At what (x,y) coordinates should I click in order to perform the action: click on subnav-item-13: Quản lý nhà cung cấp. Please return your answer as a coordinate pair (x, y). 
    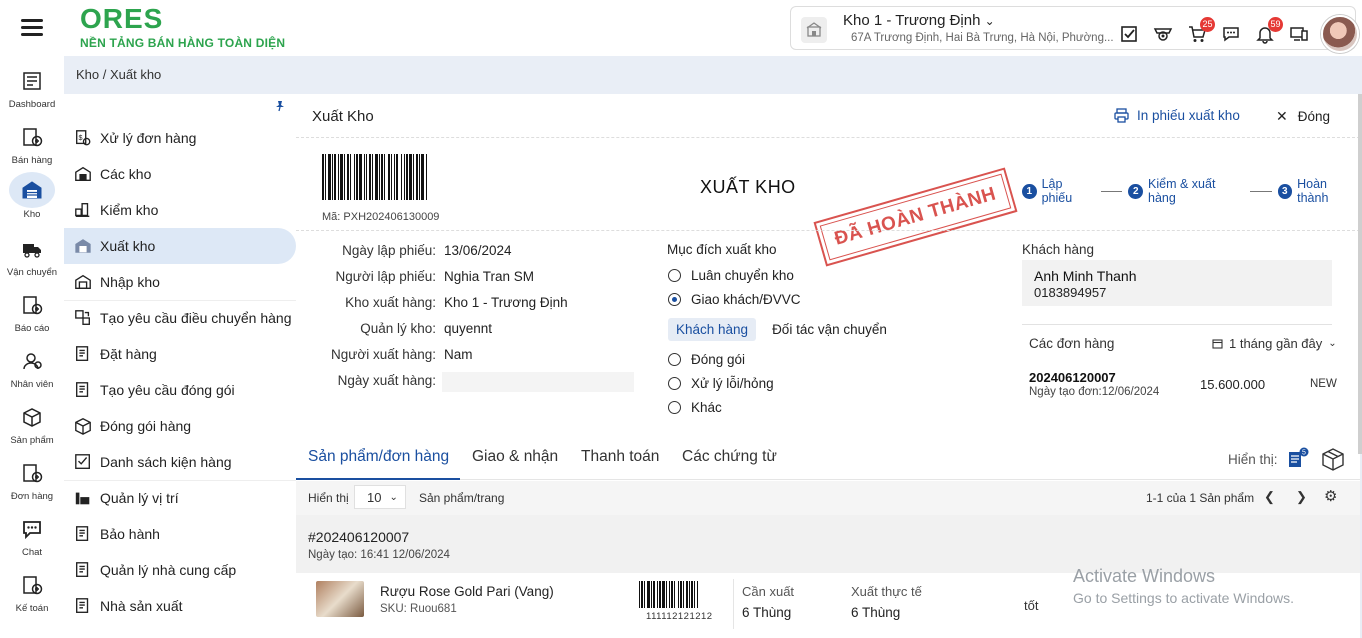
    Looking at the image, I should click on (180, 570).